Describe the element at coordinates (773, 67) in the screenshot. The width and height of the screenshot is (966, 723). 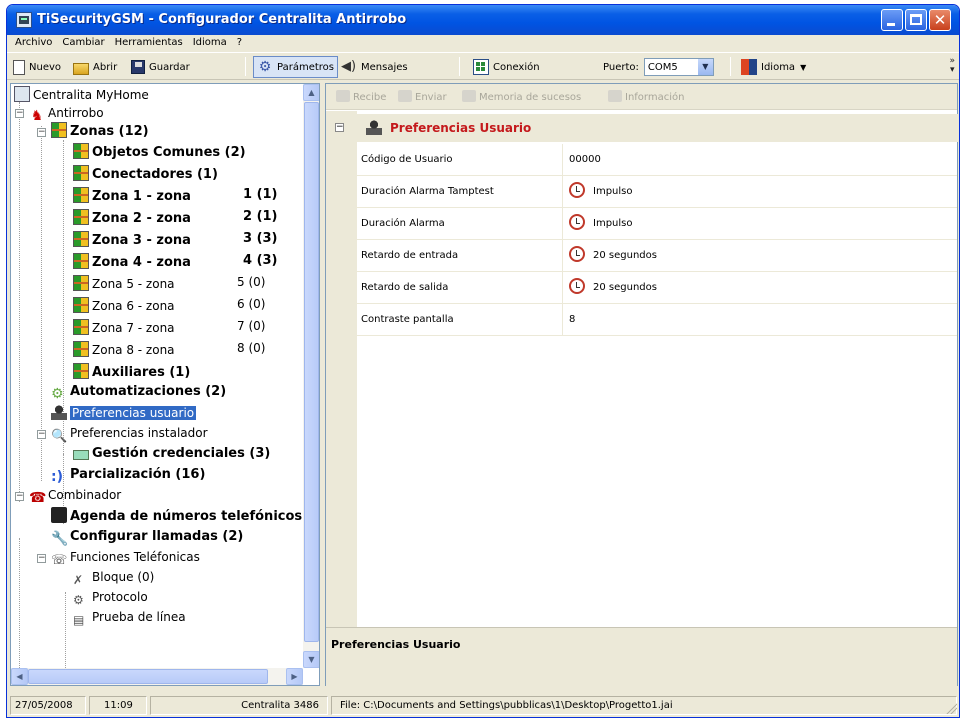
I see `idioma-button: Idioma ▼` at that location.